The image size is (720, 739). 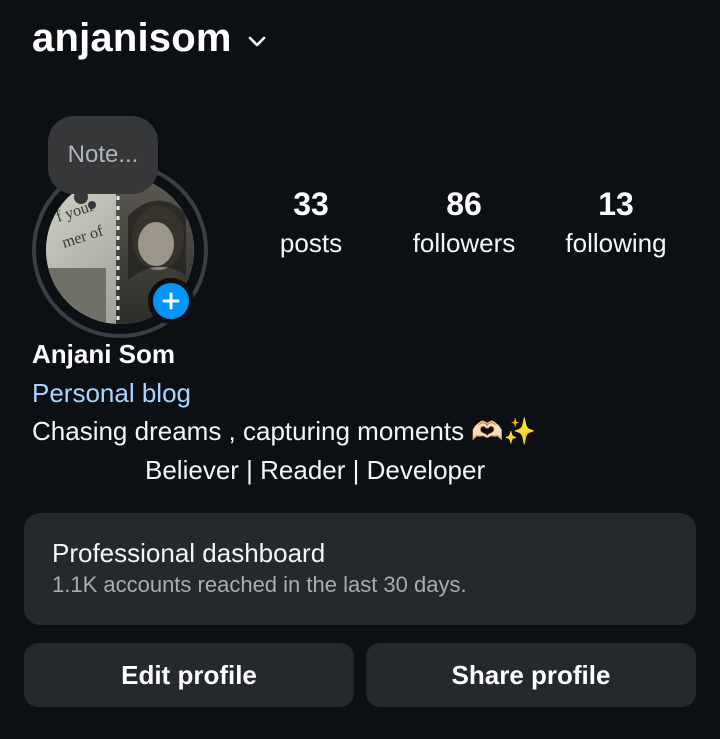 I want to click on profile-category: Personal blog, so click(x=111, y=393).